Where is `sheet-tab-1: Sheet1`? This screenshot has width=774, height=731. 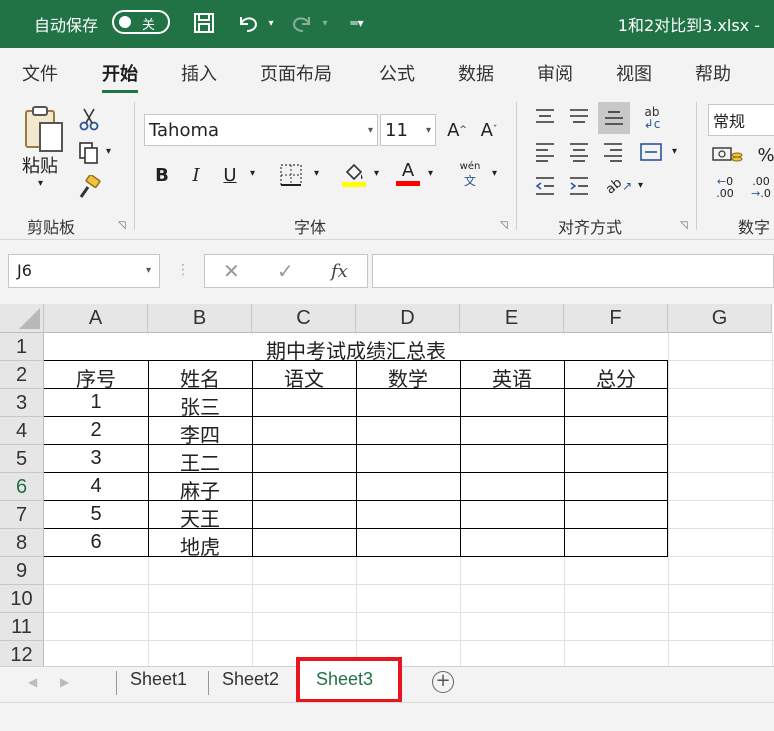
sheet-tab-1: Sheet1 is located at coordinates (158, 679).